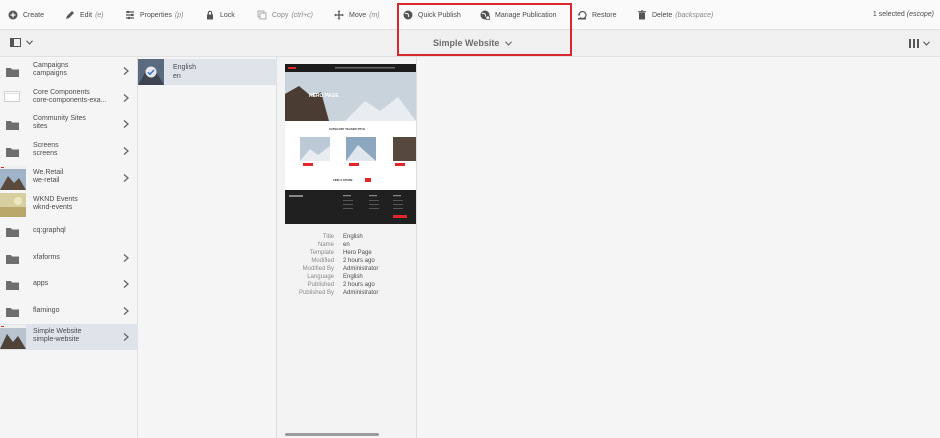 This screenshot has width=940, height=438. Describe the element at coordinates (69, 151) in the screenshot. I see `list-item-screens: Screens screens` at that location.